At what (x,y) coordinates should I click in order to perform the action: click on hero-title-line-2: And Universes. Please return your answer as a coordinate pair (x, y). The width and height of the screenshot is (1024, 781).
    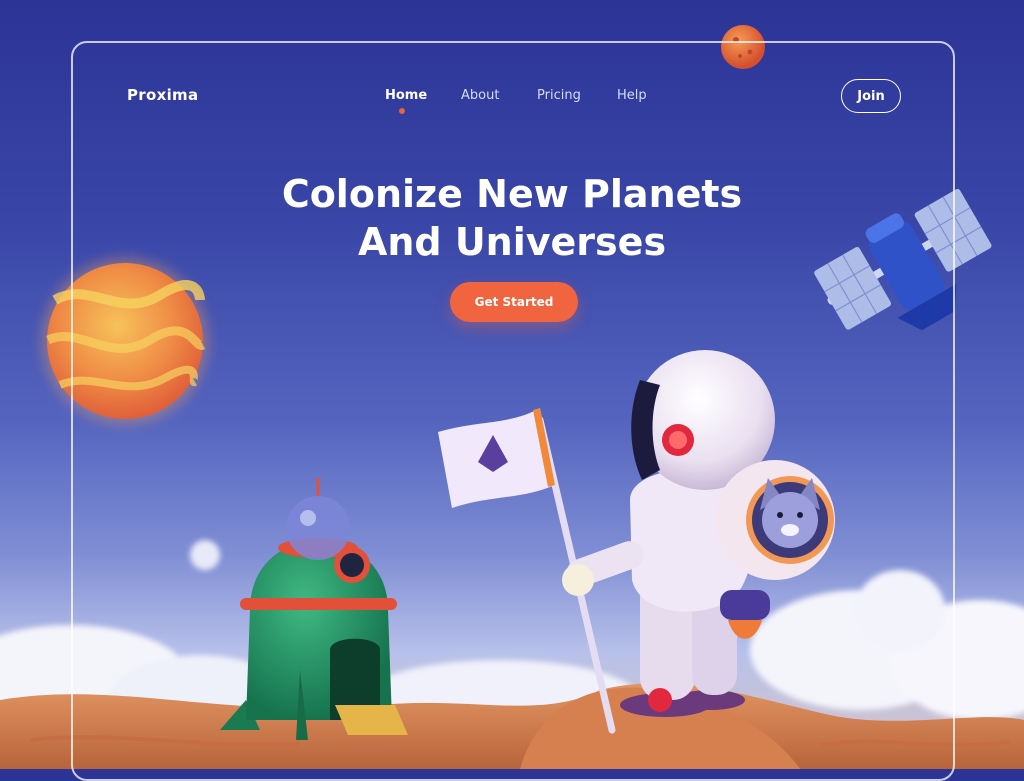
    Looking at the image, I should click on (512, 242).